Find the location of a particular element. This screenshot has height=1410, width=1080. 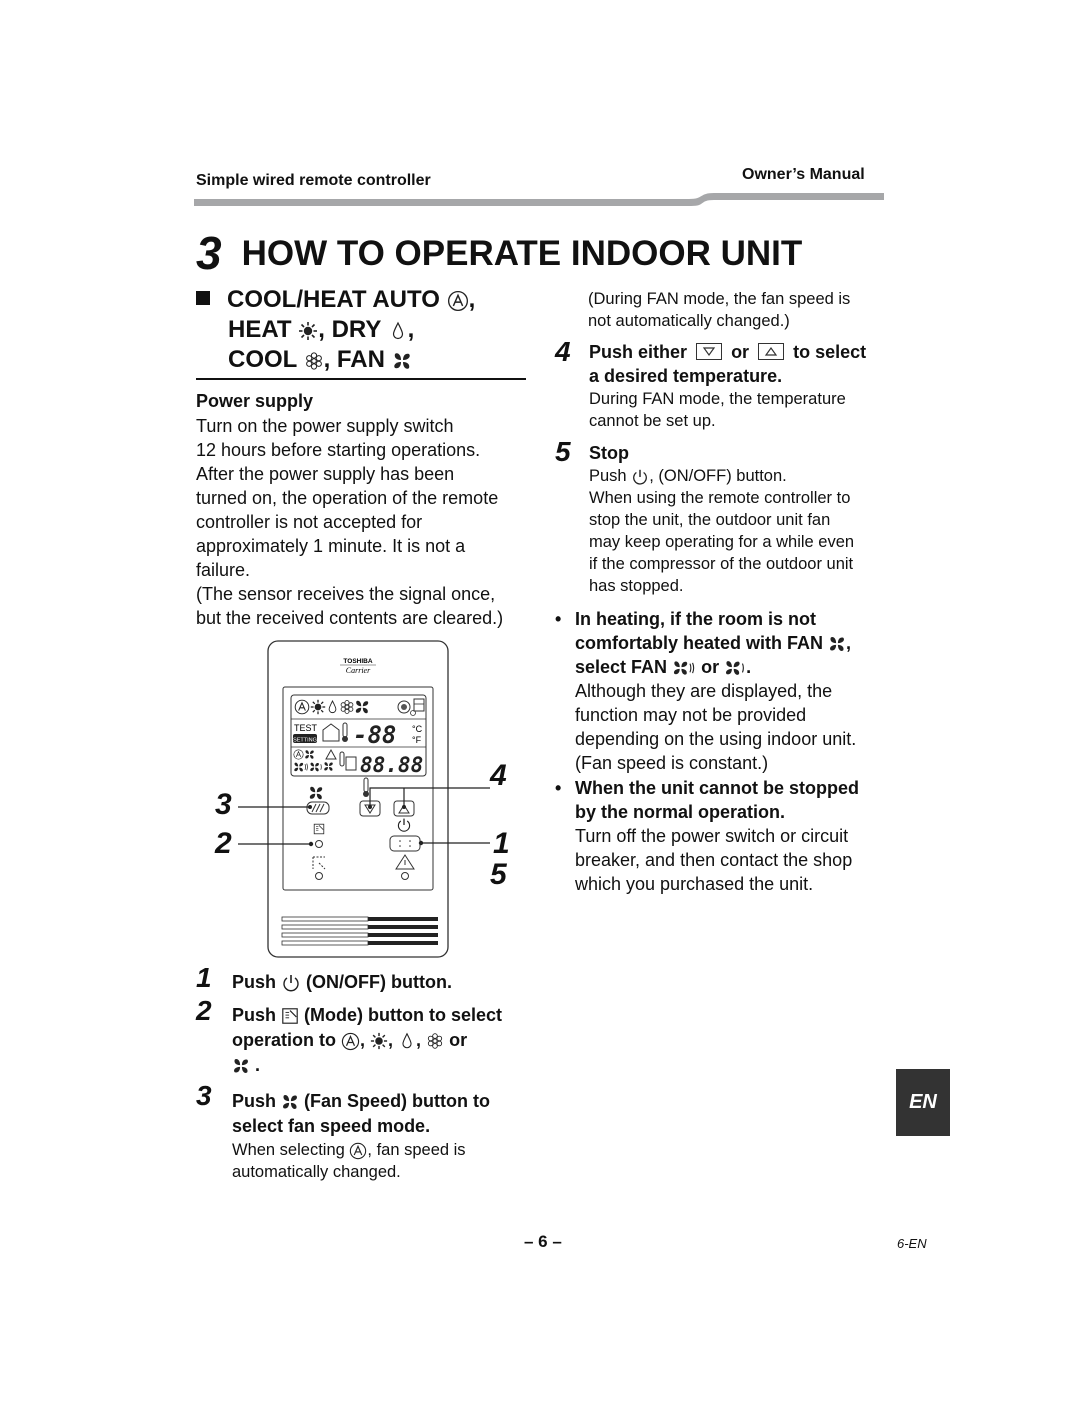

step-note: automatically changed. is located at coordinates (316, 1172).